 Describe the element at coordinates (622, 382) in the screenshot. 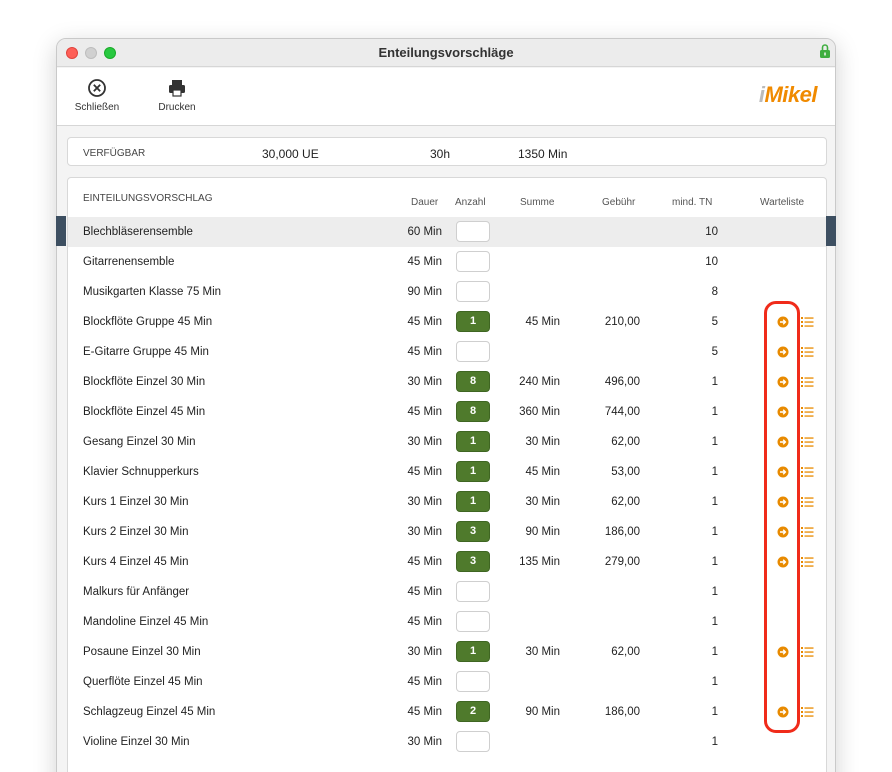

I see `course-fee: 496,00` at that location.